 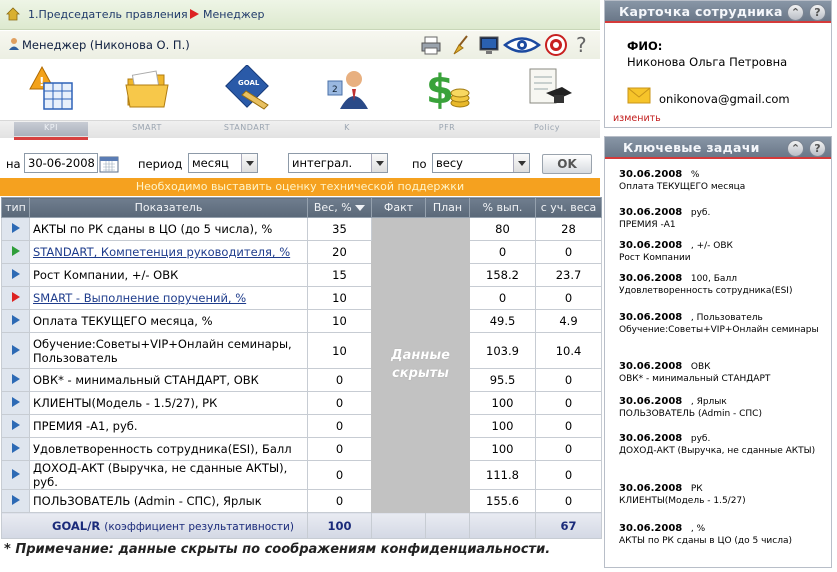 What do you see at coordinates (301, 501) in the screenshot?
I see `table-row: ПОЛЬЗОВАТЕЛЬ (Admin - СПС), Ярлык 0 155.6 0` at bounding box center [301, 501].